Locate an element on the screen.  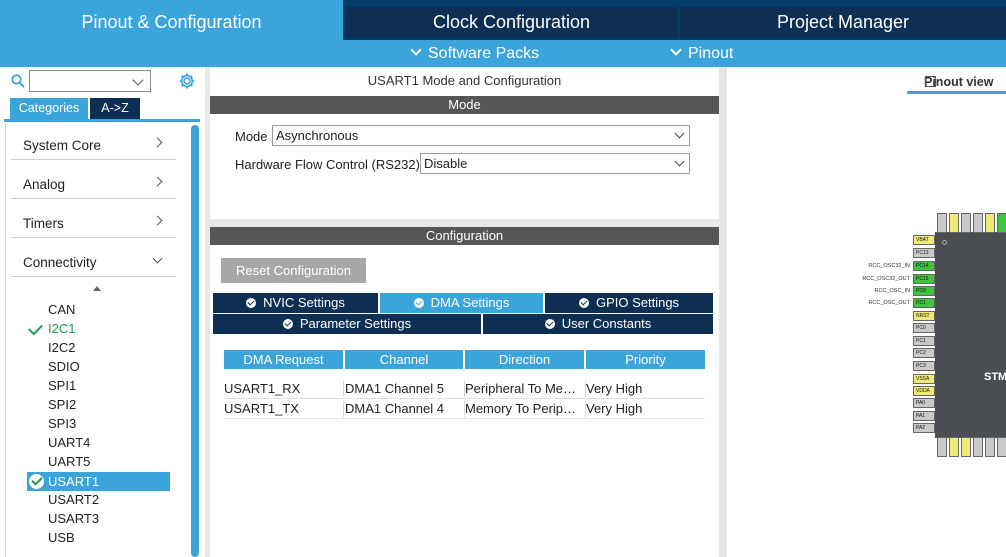
tab-nvic-settings: NVIC Settings is located at coordinates (295, 303).